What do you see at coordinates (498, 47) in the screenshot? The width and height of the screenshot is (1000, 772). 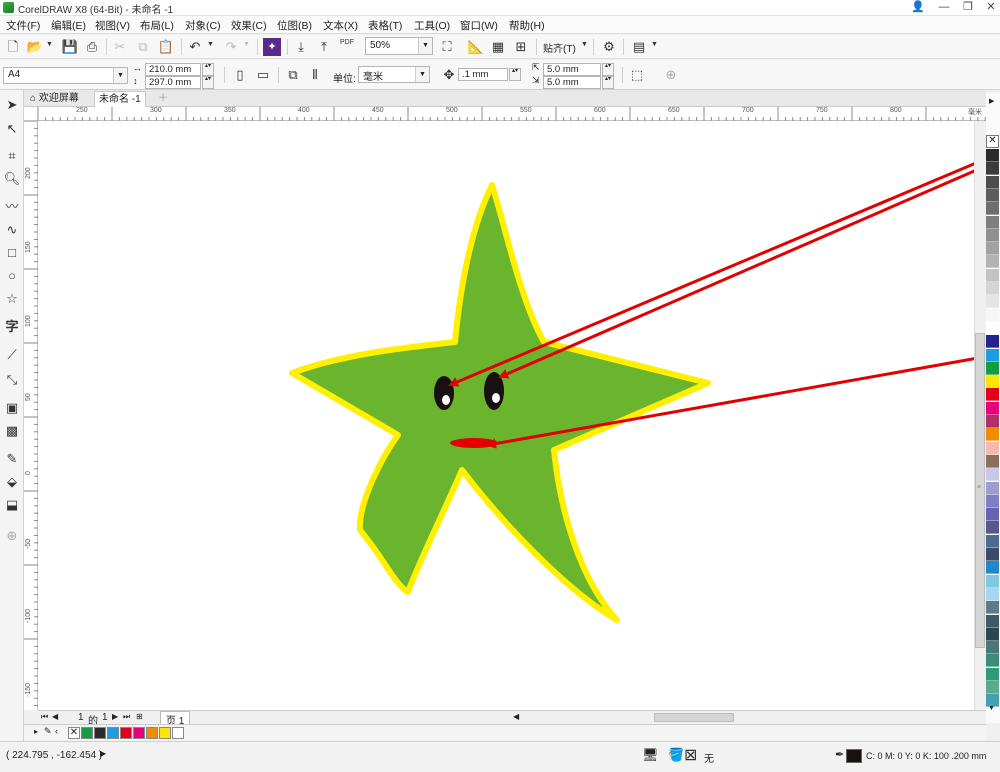 I see `show-grid-icon: ▦` at bounding box center [498, 47].